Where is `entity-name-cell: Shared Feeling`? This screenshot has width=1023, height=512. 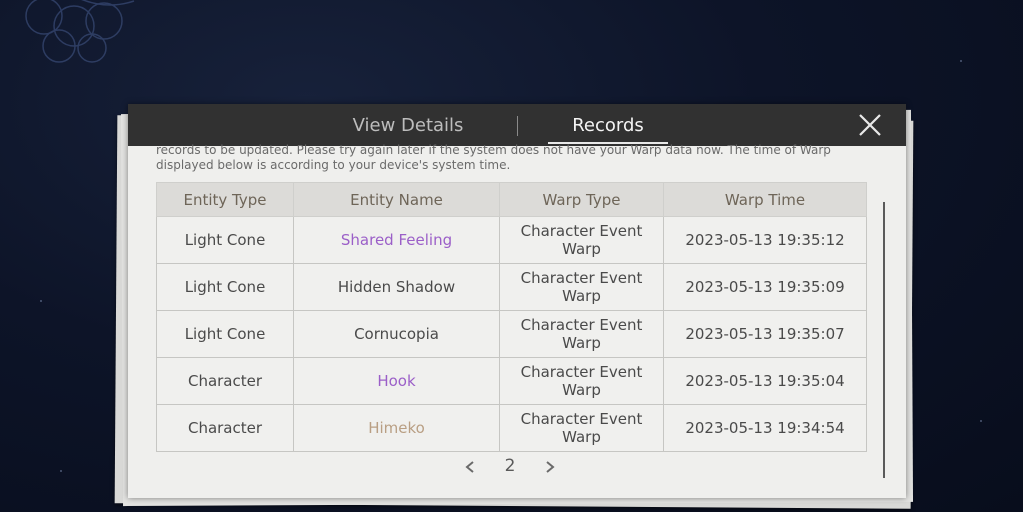 entity-name-cell: Shared Feeling is located at coordinates (396, 240).